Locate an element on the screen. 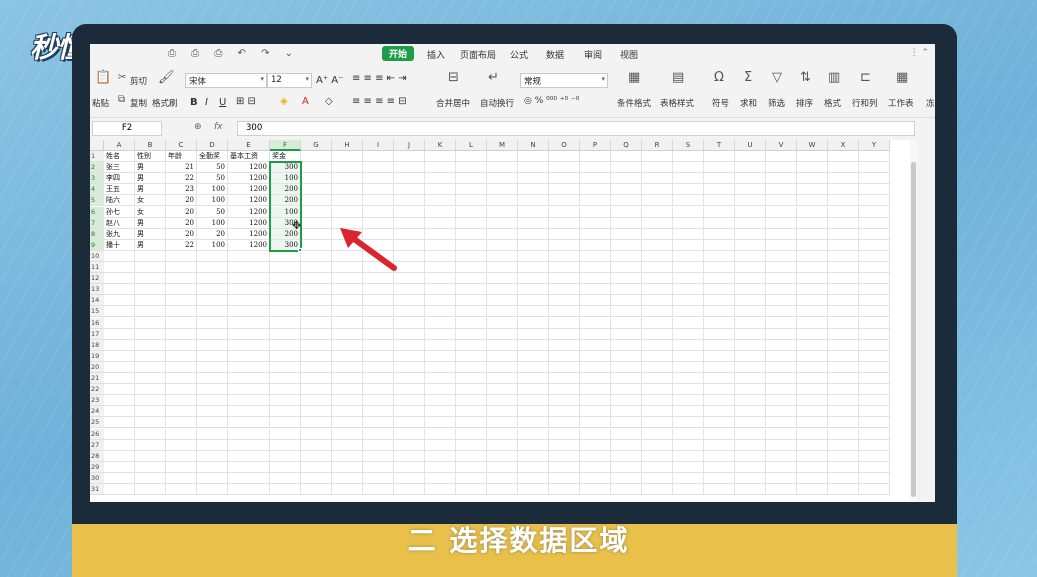  vertical-scrollbar is located at coordinates (913, 321).